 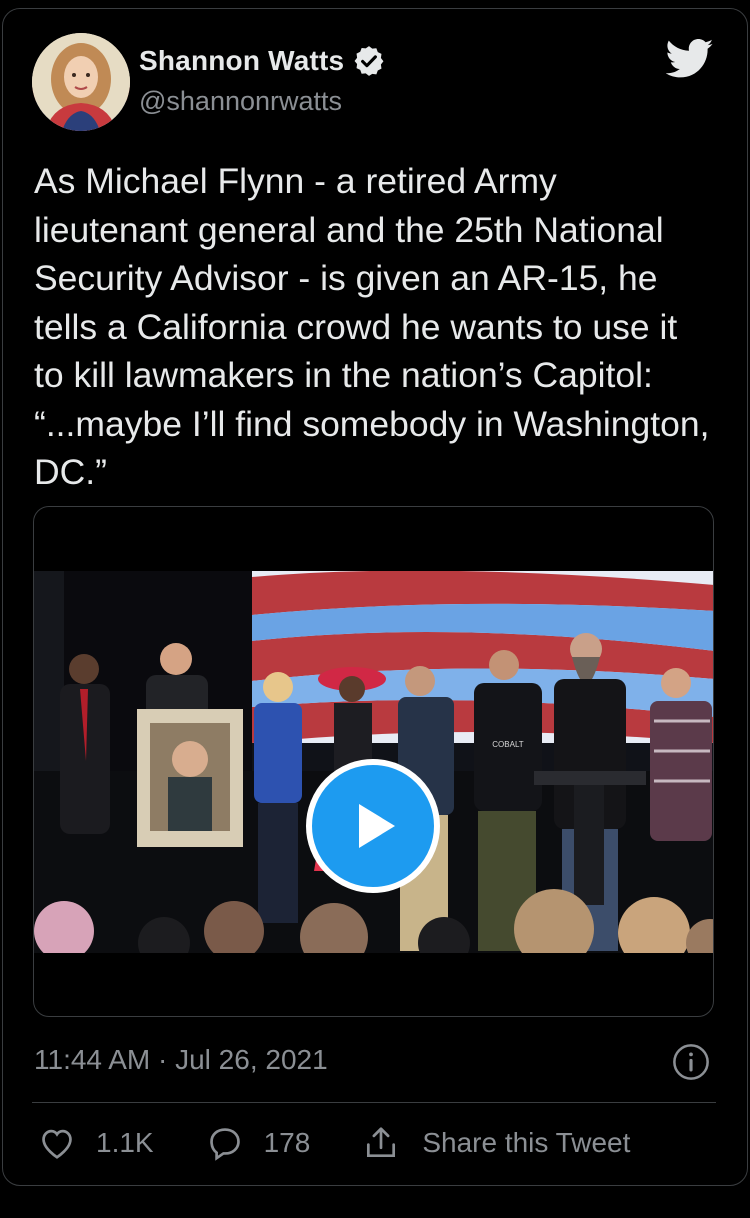 I want to click on twitter-bird-icon, so click(x=690, y=59).